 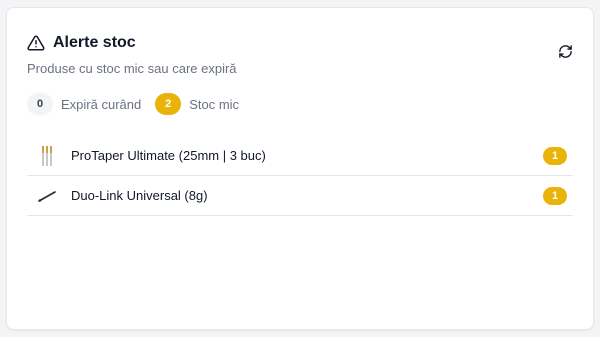 I want to click on list-item: ProTaper Ultimate (25mm | 3 buc) 1, so click(x=300, y=156).